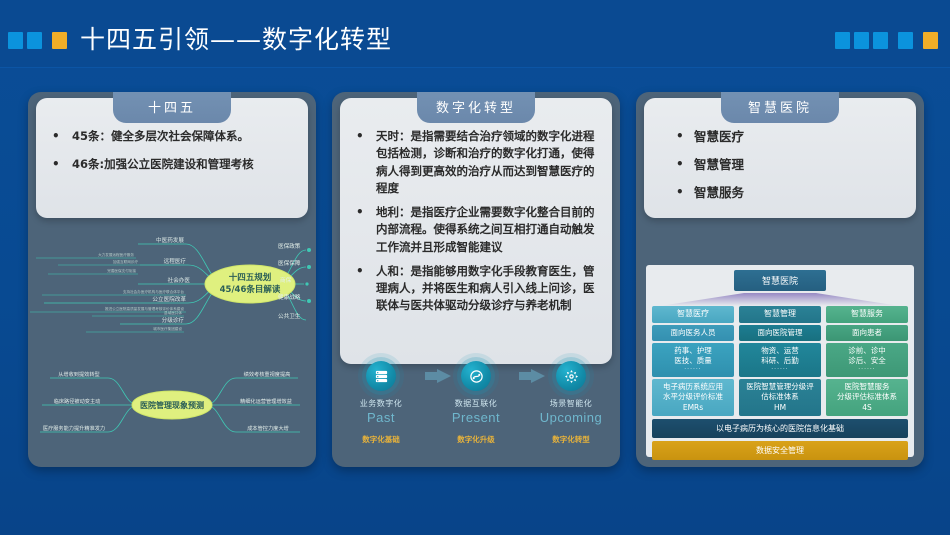 This screenshot has height=535, width=950. I want to click on column-sub: 面向医院管理, so click(780, 332).